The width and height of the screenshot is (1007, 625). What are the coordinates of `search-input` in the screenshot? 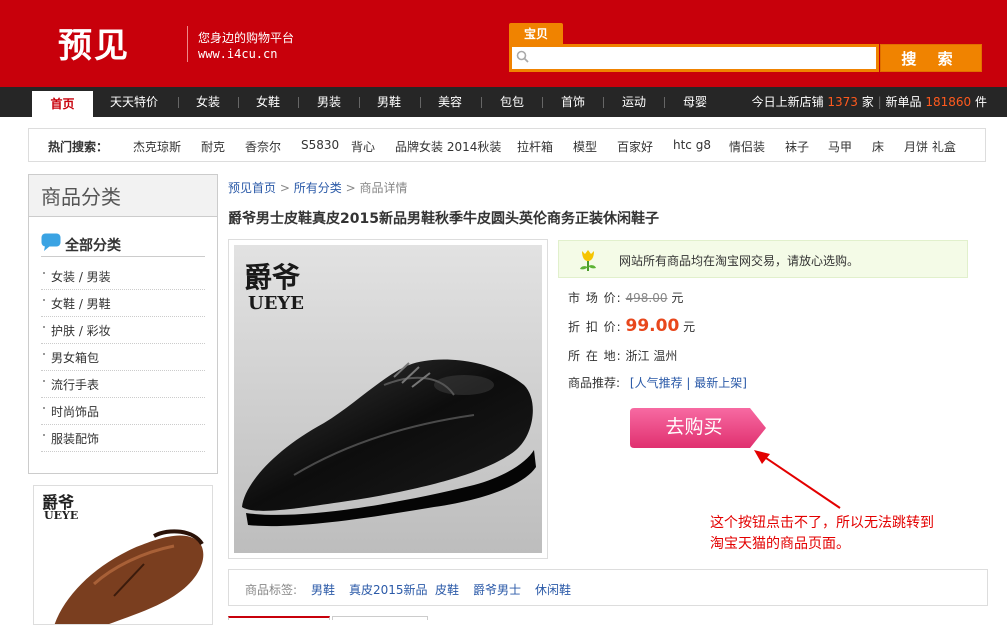 It's located at (704, 58).